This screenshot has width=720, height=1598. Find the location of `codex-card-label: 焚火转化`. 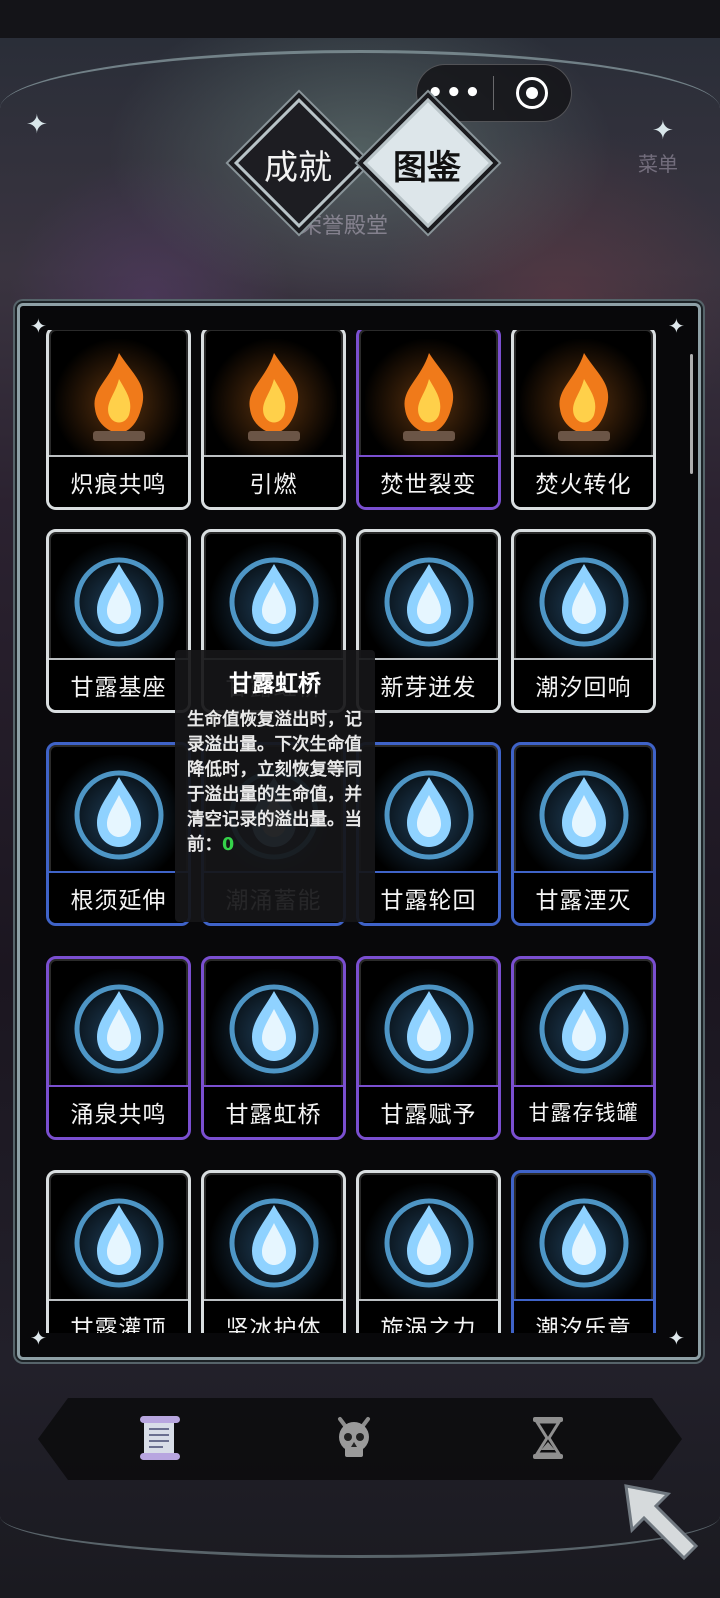

codex-card-label: 焚火转化 is located at coordinates (583, 481).